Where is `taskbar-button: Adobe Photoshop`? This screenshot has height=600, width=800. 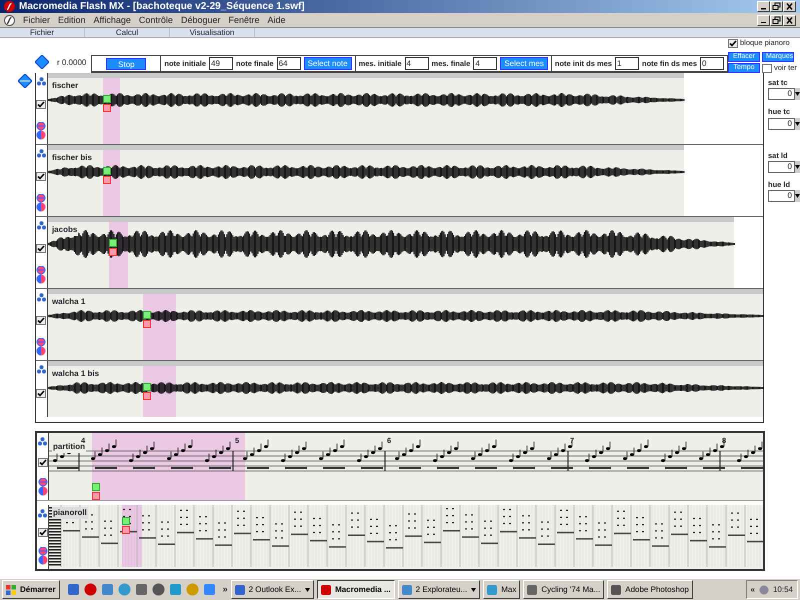
taskbar-button: Adobe Photoshop is located at coordinates (650, 589).